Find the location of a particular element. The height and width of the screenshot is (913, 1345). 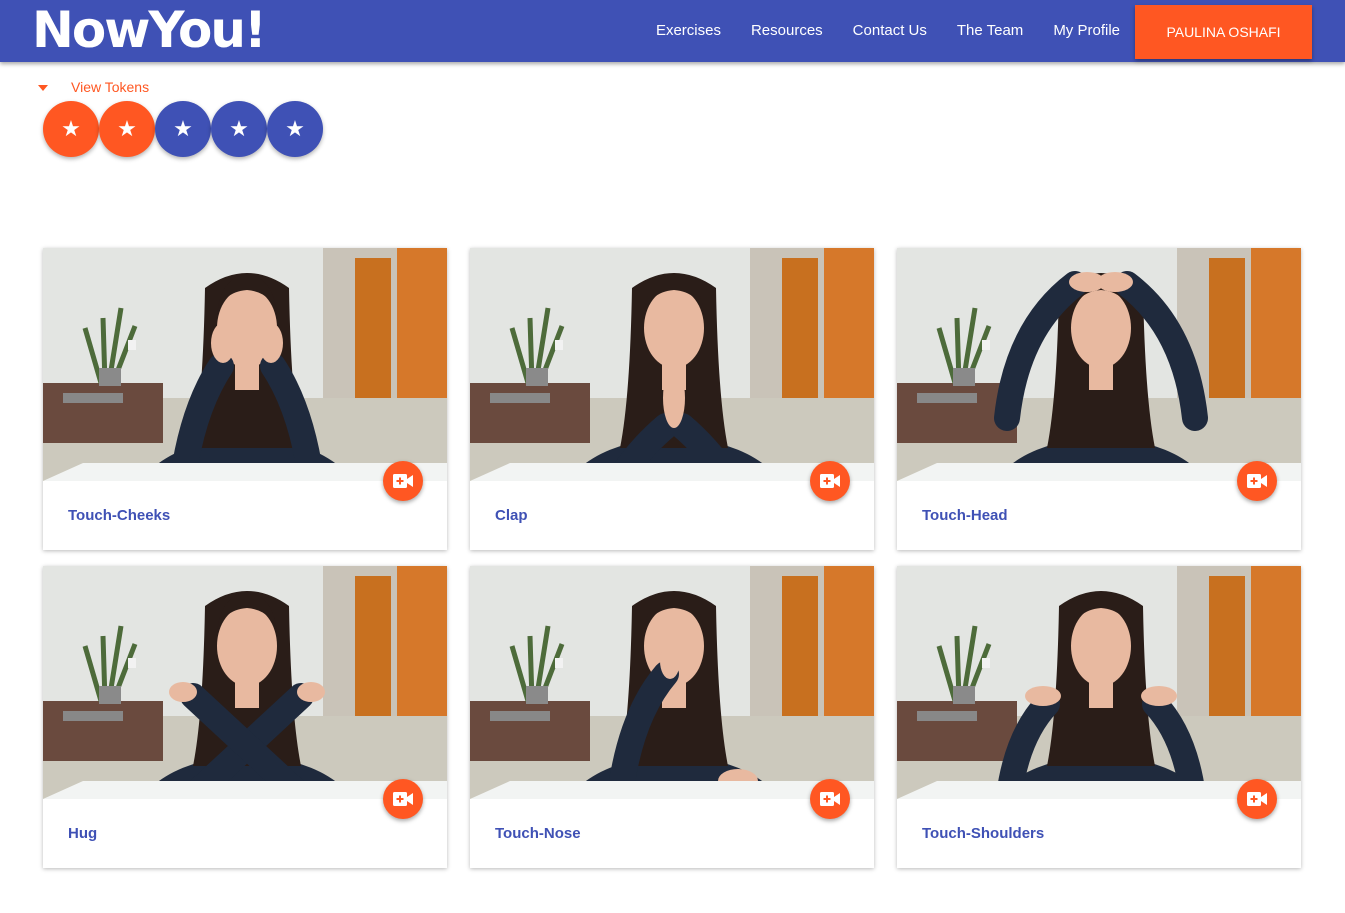

nav-exercises: Exercises is located at coordinates (688, 31).